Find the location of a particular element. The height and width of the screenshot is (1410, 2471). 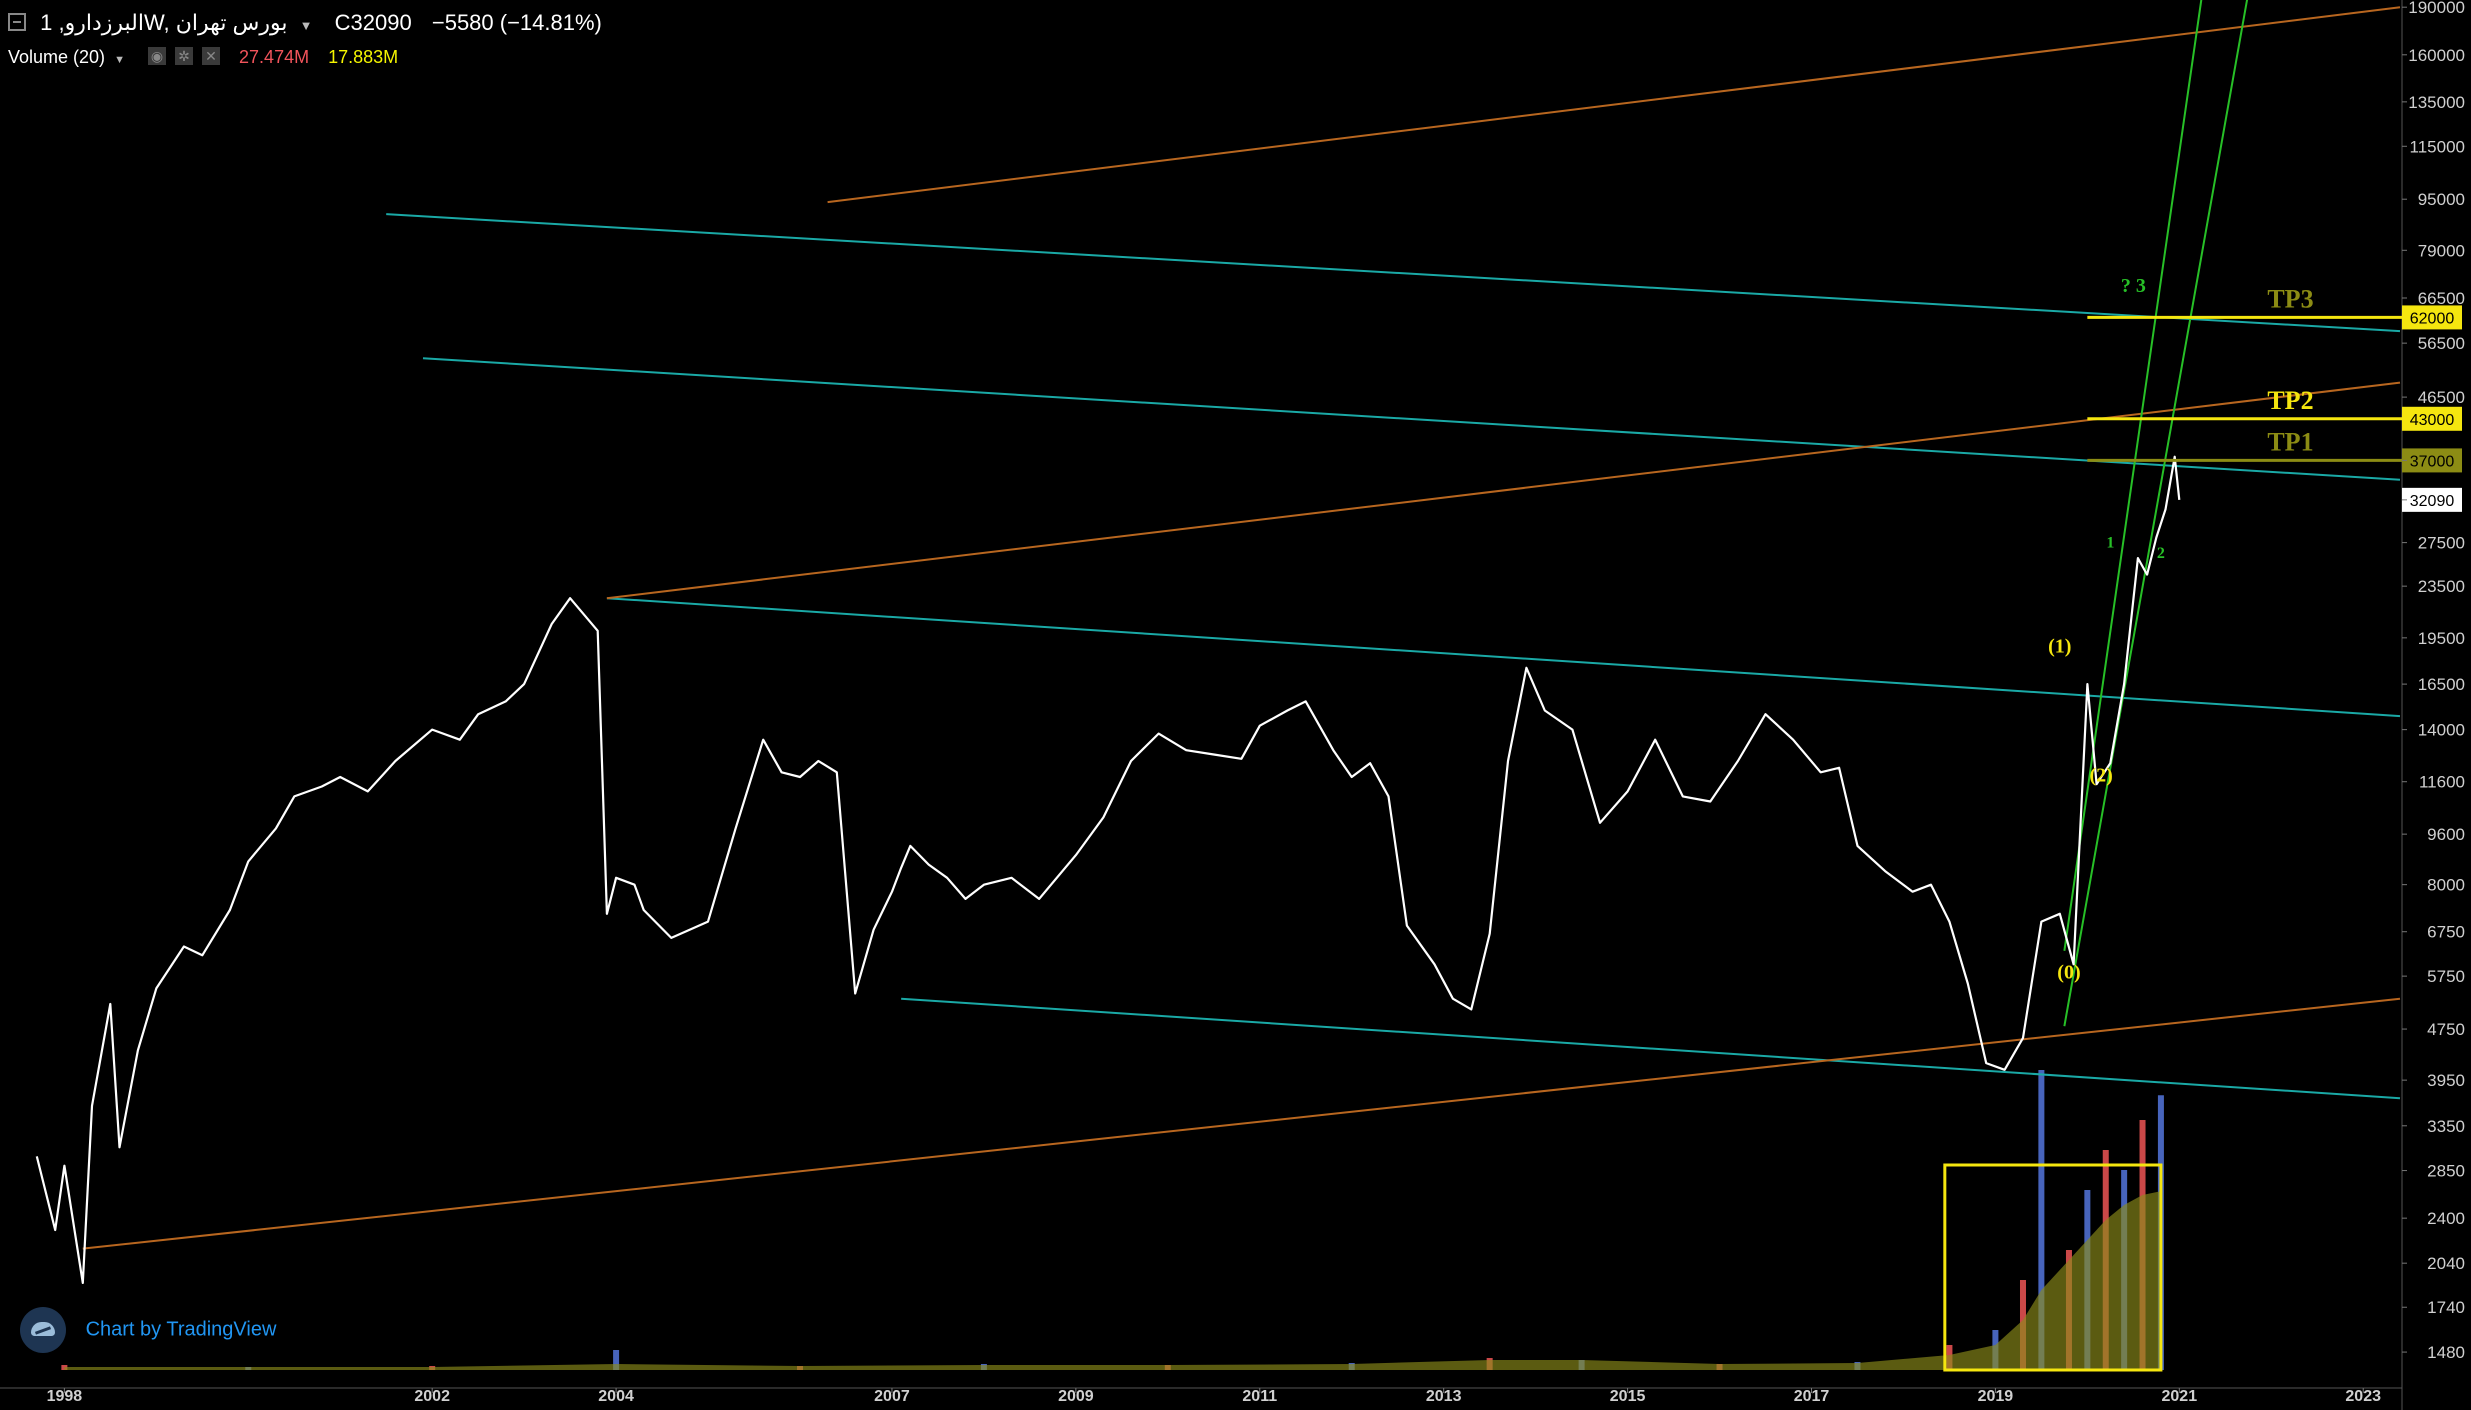

y-tick-label: 23500 is located at coordinates (2441, 586).